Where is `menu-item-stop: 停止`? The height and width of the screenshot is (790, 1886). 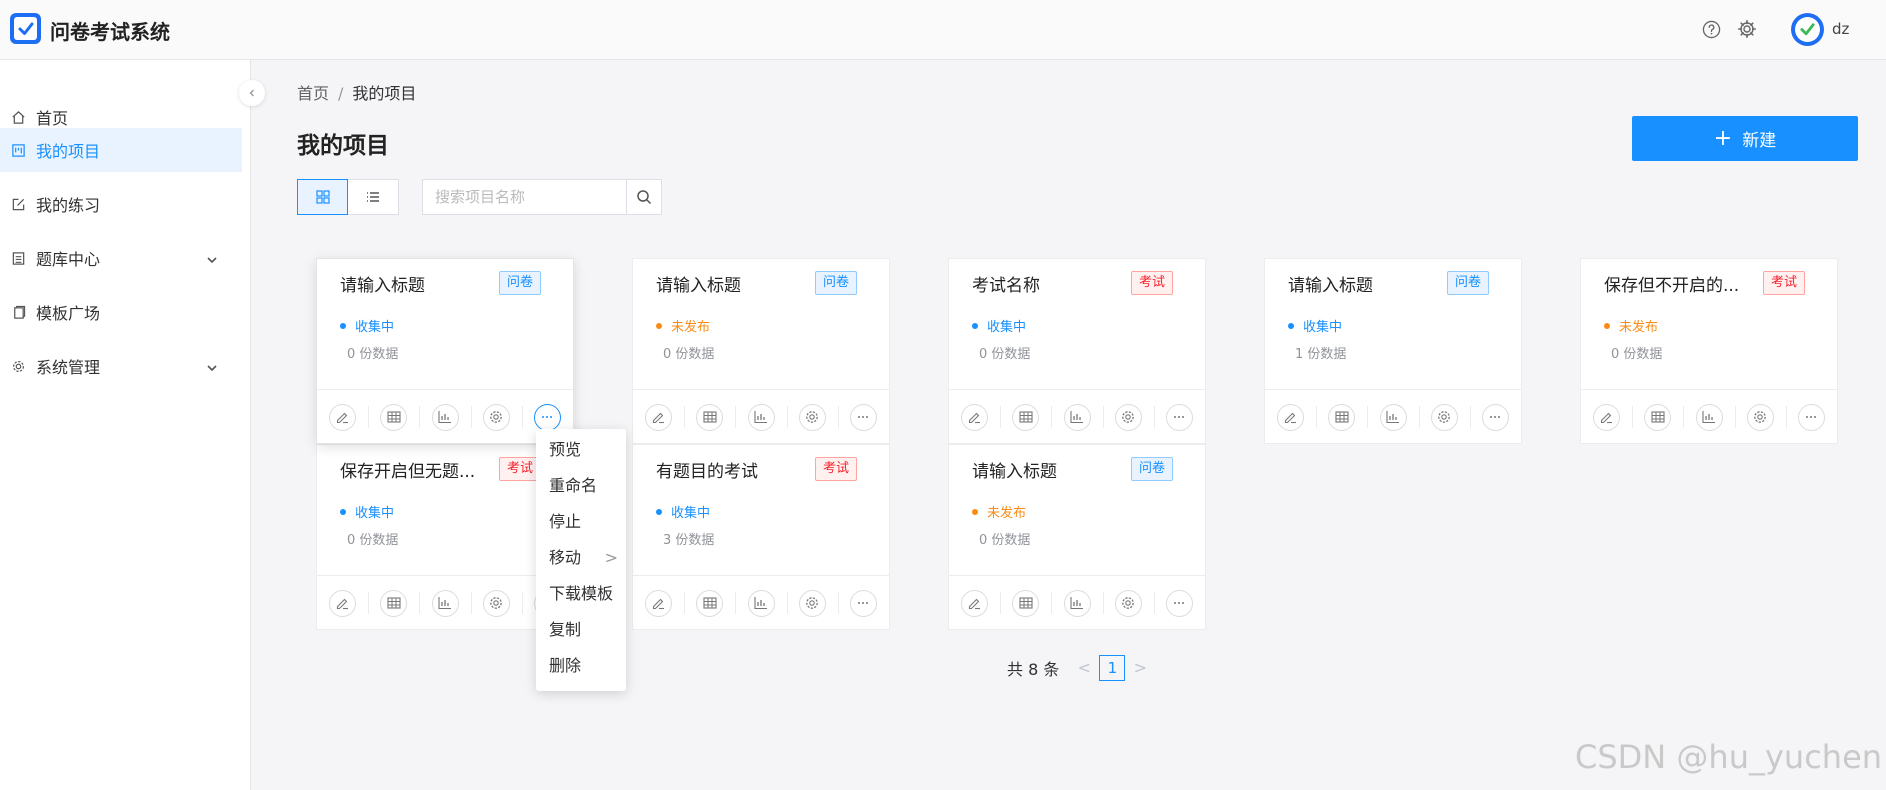
menu-item-stop: 停止 is located at coordinates (581, 522).